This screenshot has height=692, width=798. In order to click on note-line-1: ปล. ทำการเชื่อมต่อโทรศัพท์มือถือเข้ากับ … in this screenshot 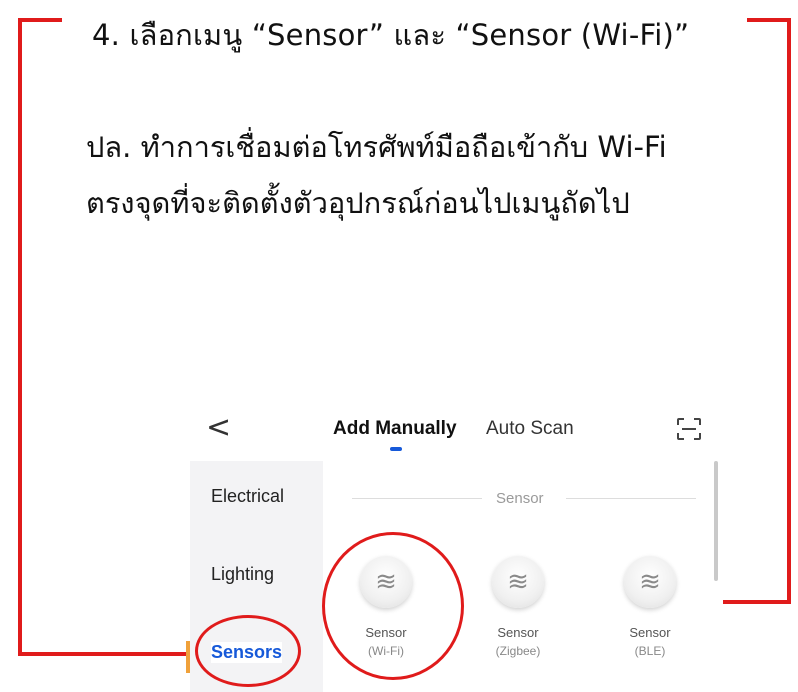, I will do `click(376, 147)`.